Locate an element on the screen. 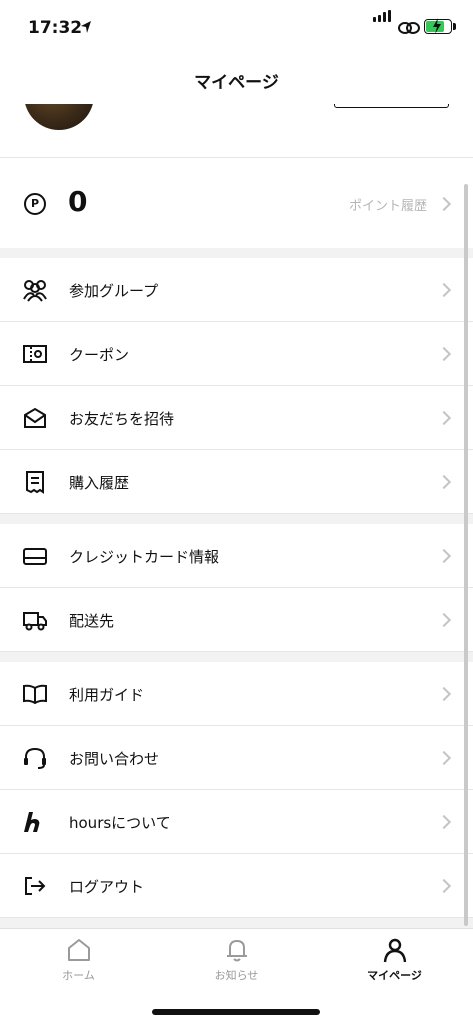 The image size is (473, 1024). link-icon is located at coordinates (409, 28).